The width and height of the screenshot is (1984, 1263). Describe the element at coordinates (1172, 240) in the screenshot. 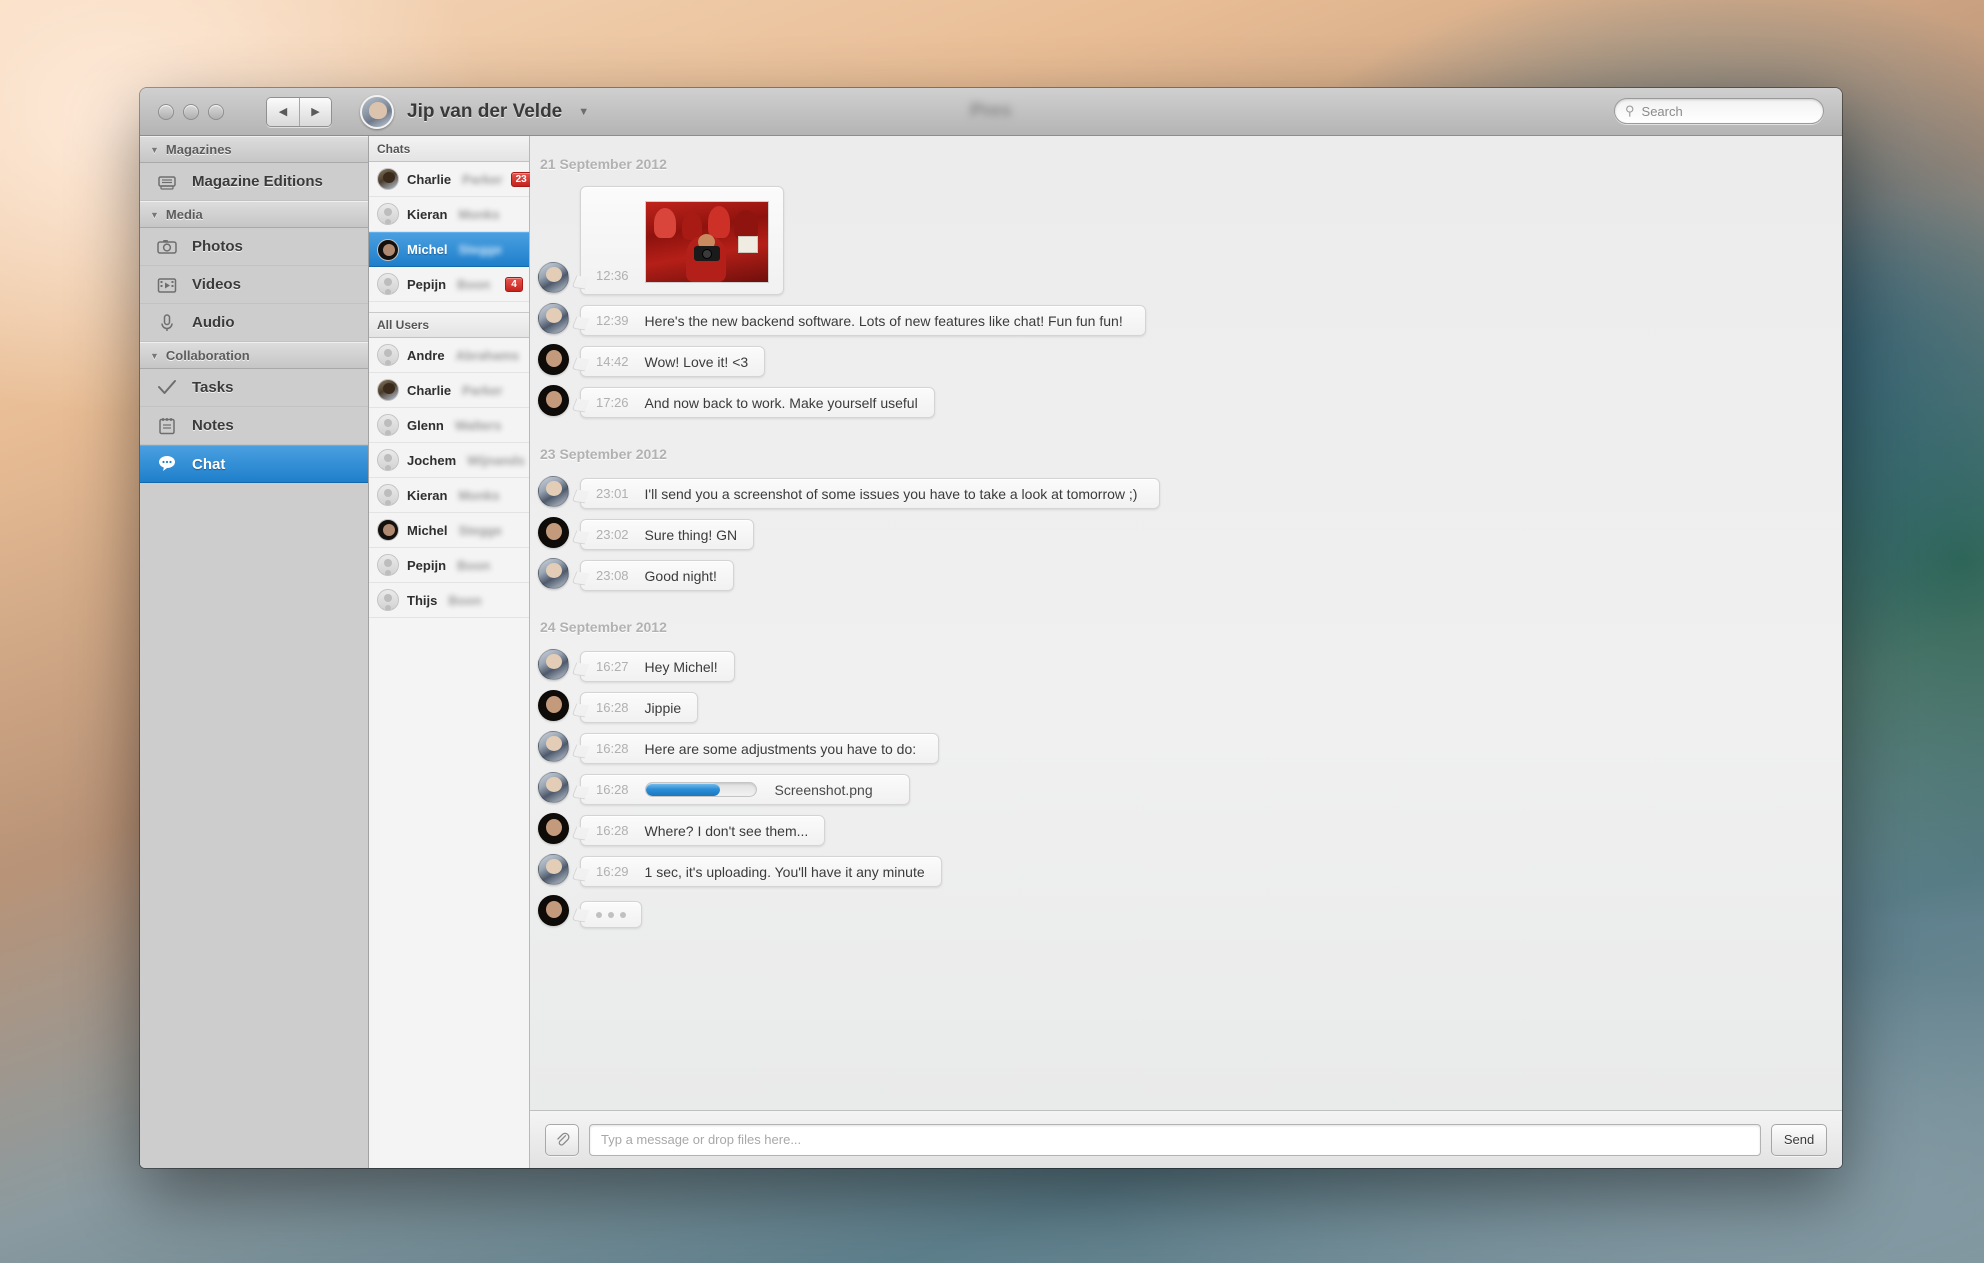

I see `message-row: 12:36` at that location.